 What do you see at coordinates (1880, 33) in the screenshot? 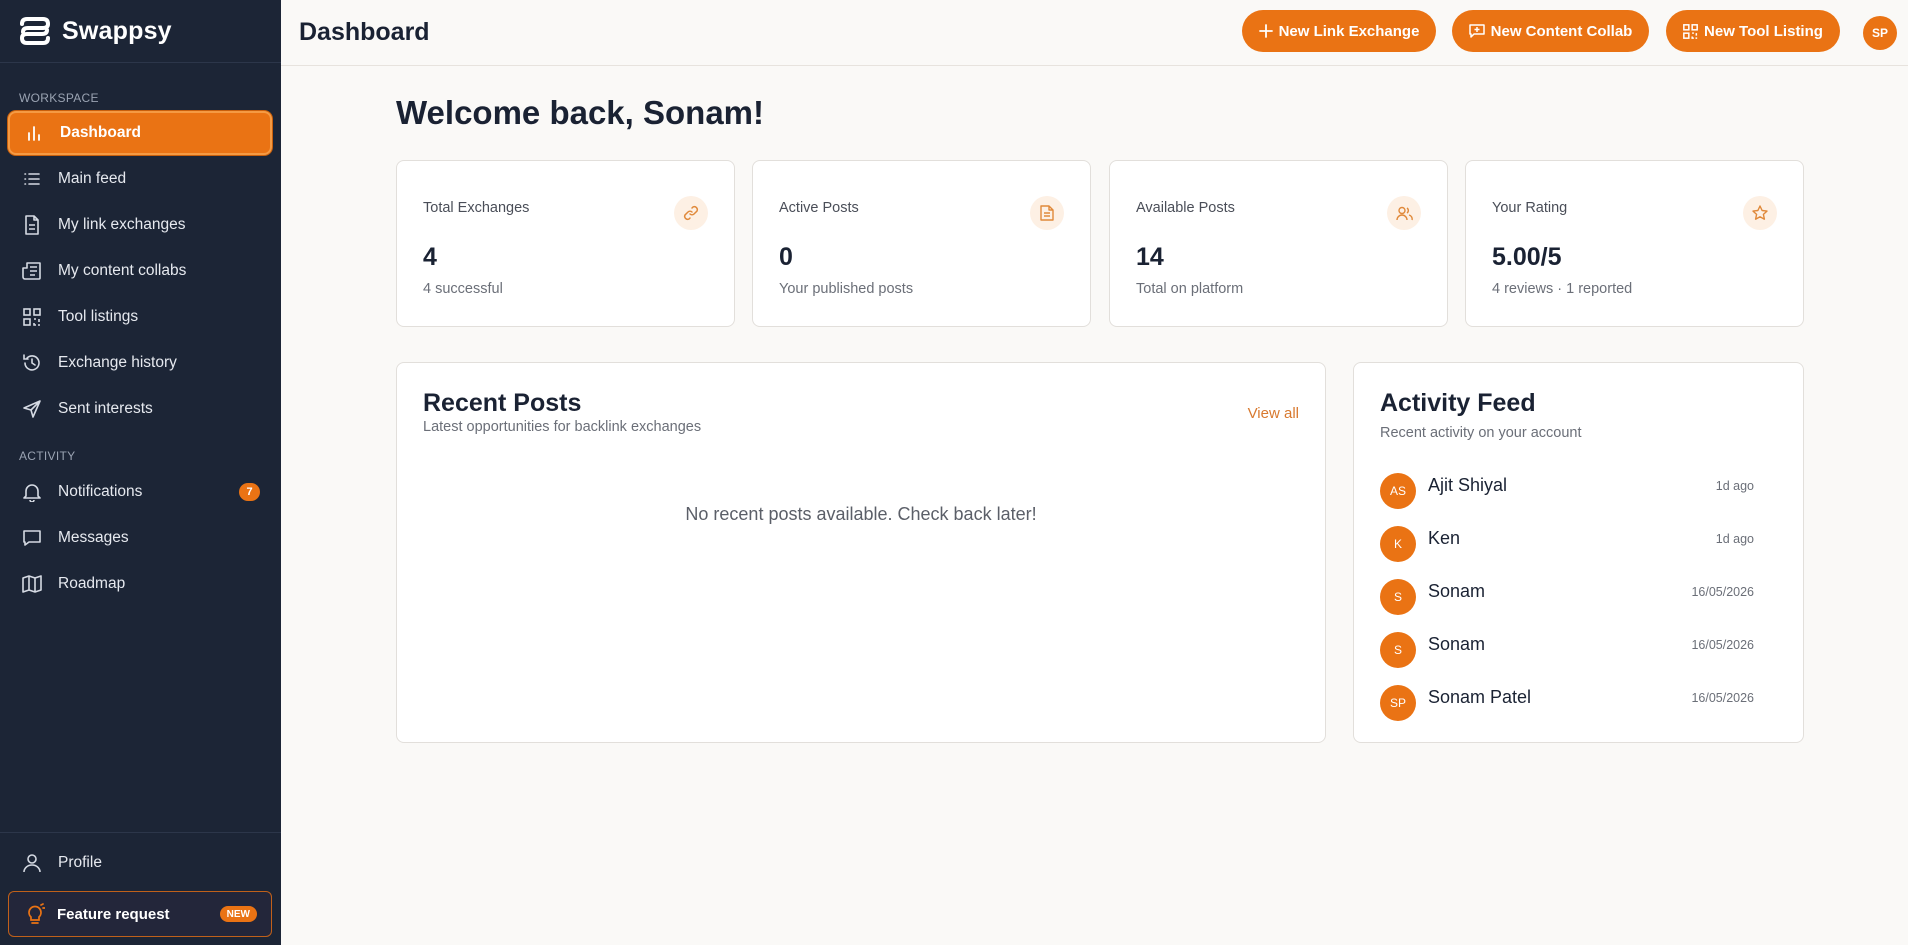
I see `user-avatar: SP` at bounding box center [1880, 33].